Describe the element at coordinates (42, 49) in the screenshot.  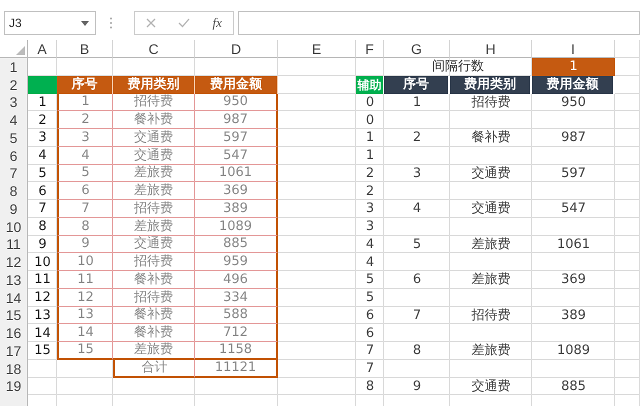
I see `column-header: A` at that location.